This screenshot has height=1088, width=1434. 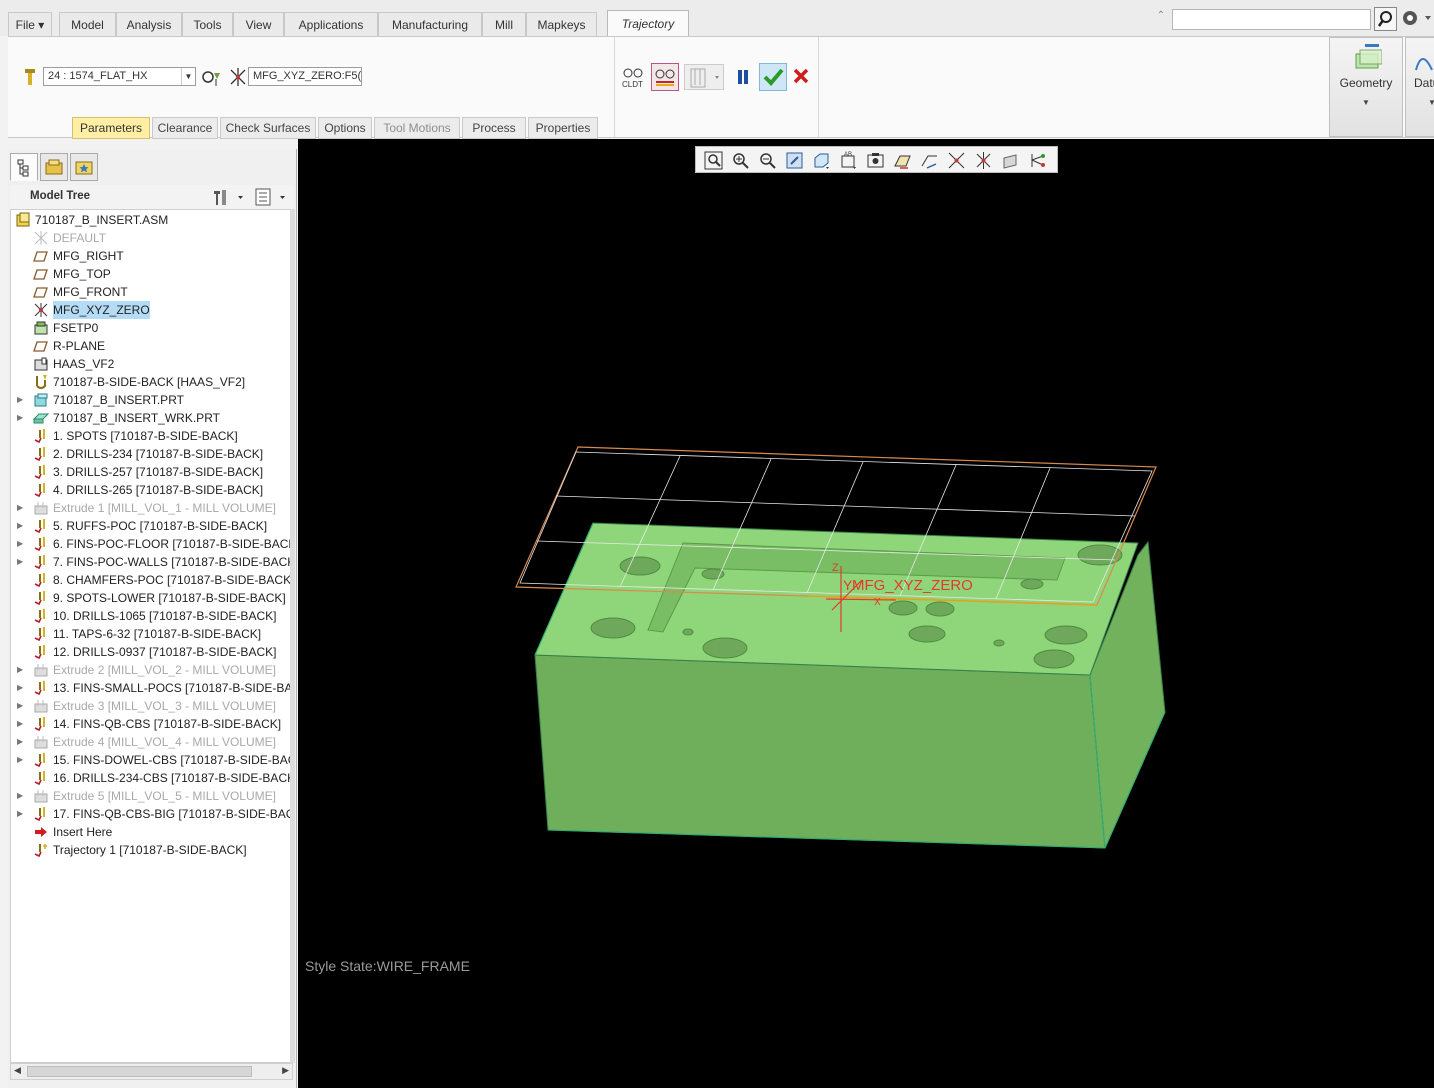 What do you see at coordinates (494, 128) in the screenshot?
I see `subtab-process: Process` at bounding box center [494, 128].